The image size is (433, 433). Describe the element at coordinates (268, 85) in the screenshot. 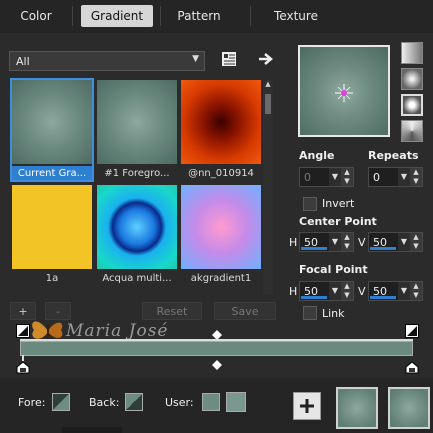

I see `scroll-up-icon: ▲` at that location.